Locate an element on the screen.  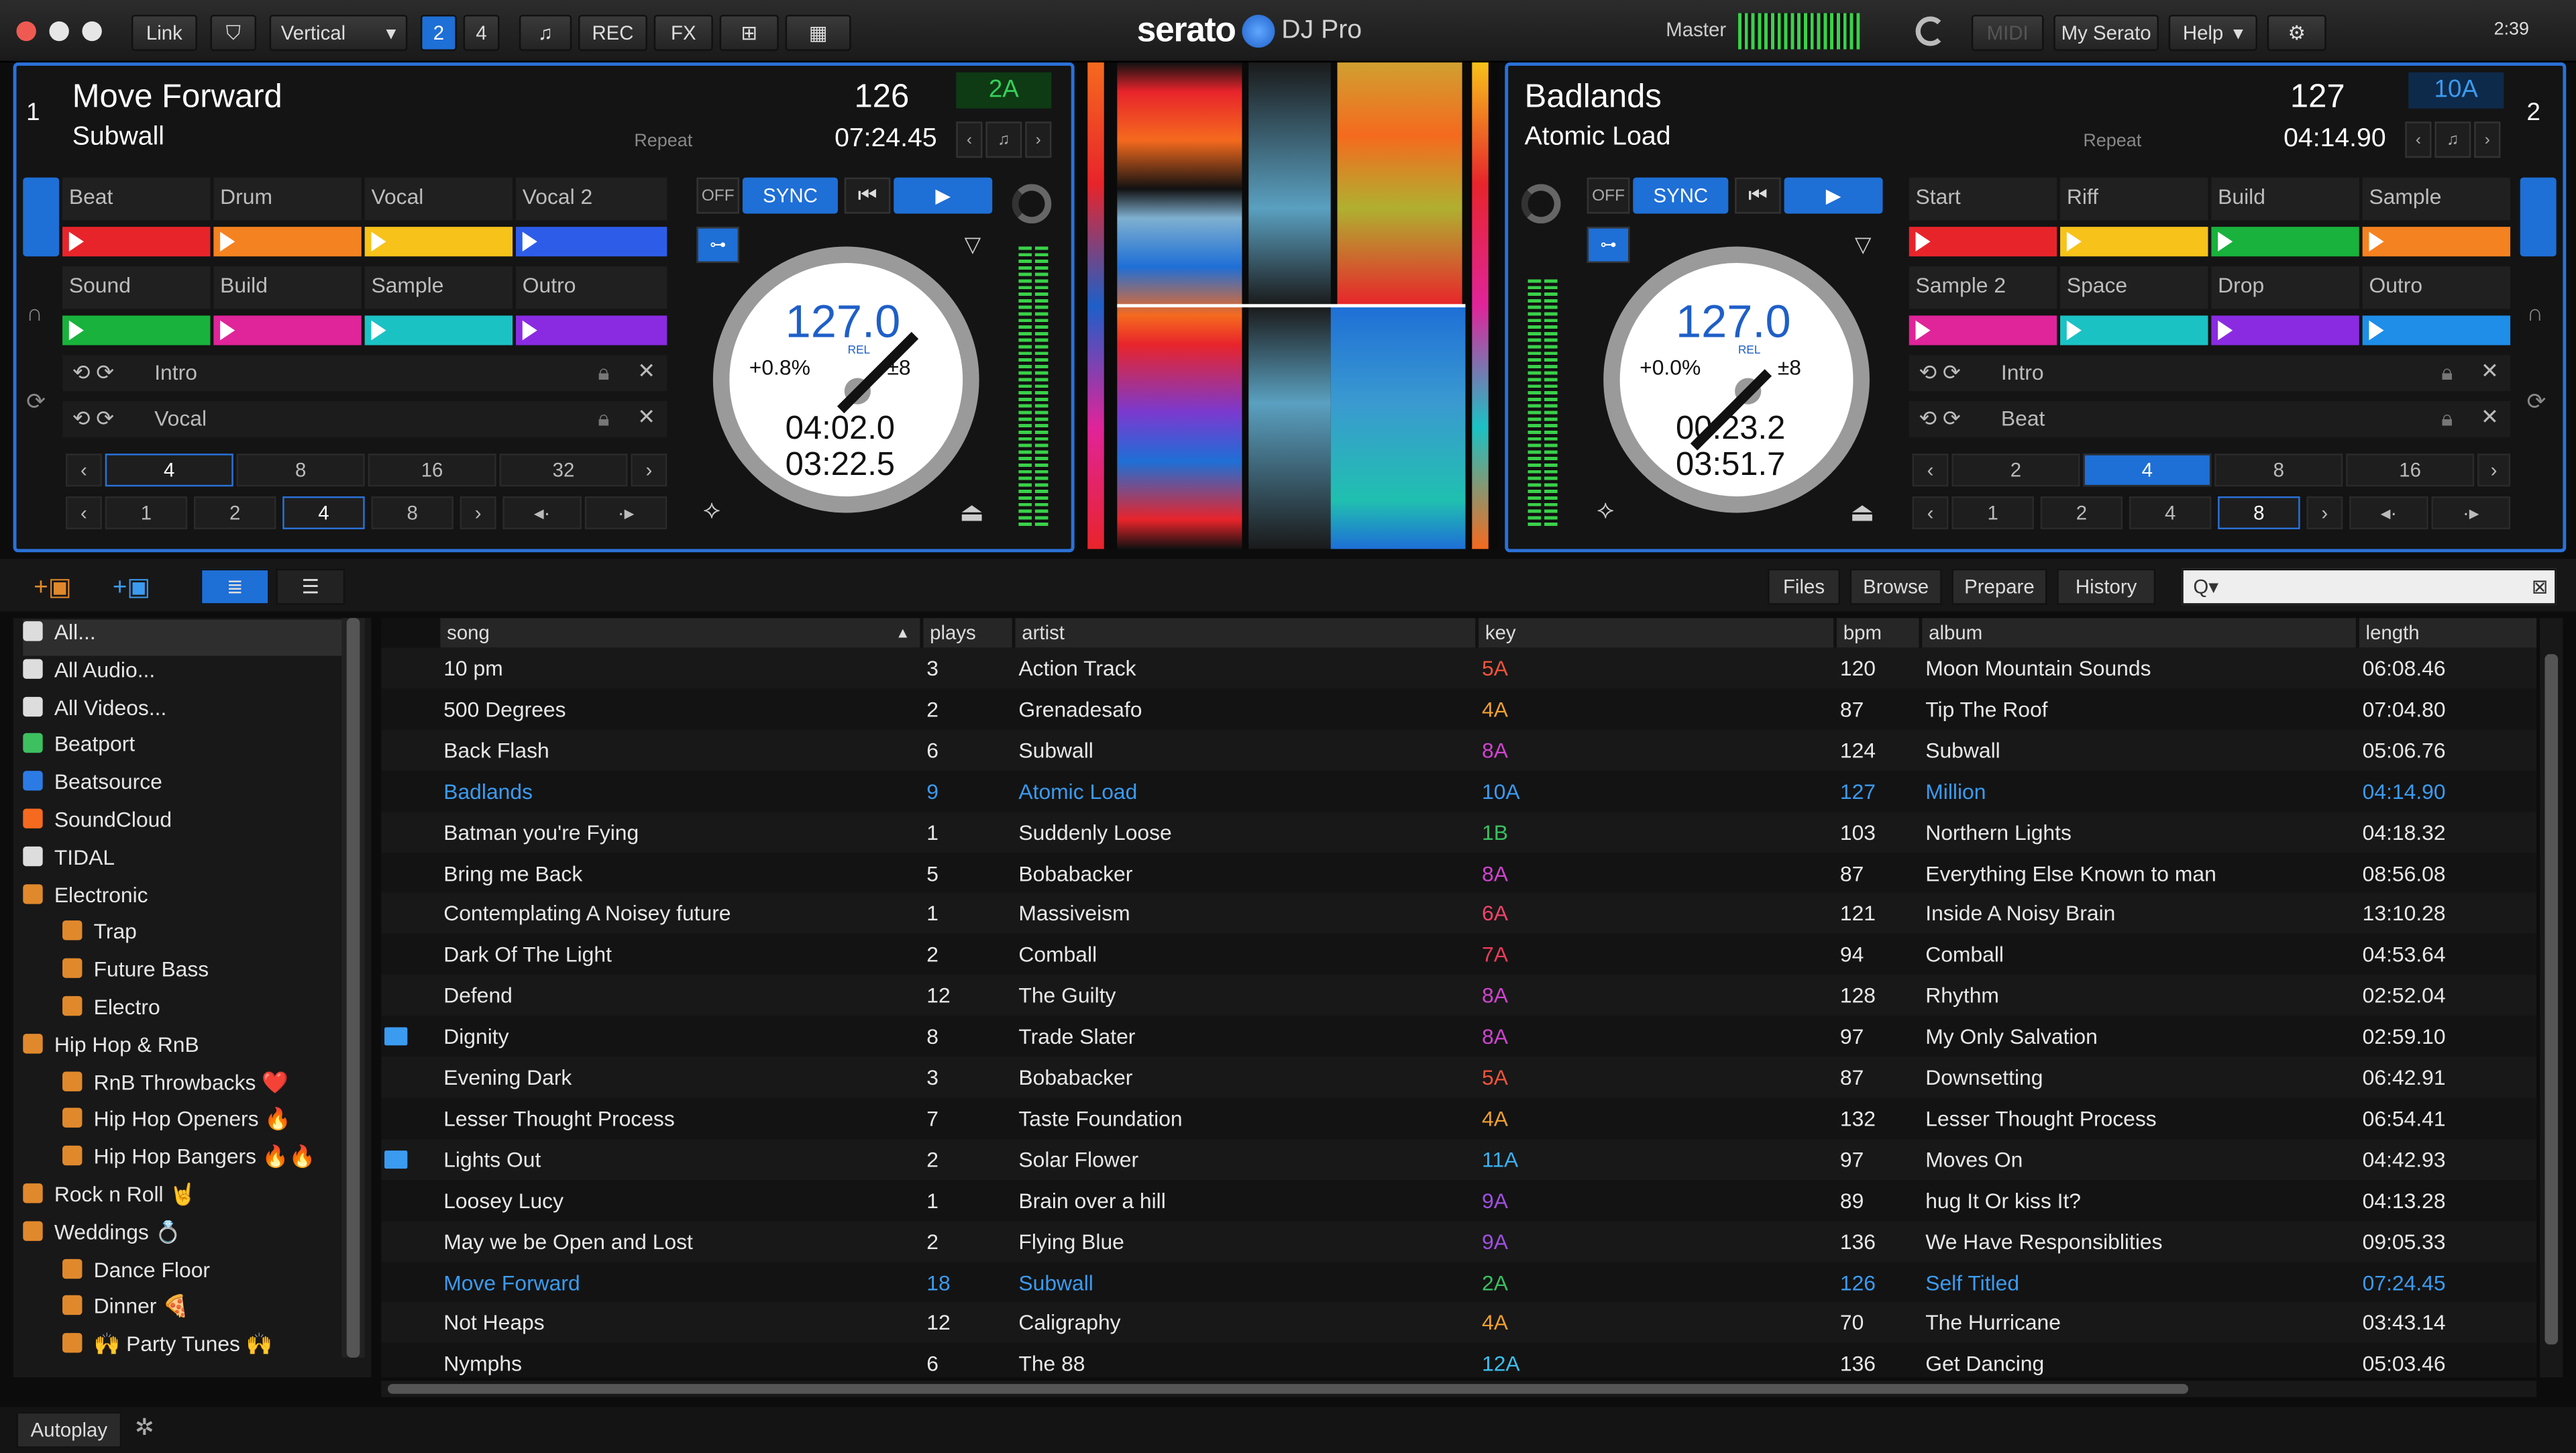
beat-jump-size: 4 is located at coordinates (323, 512).